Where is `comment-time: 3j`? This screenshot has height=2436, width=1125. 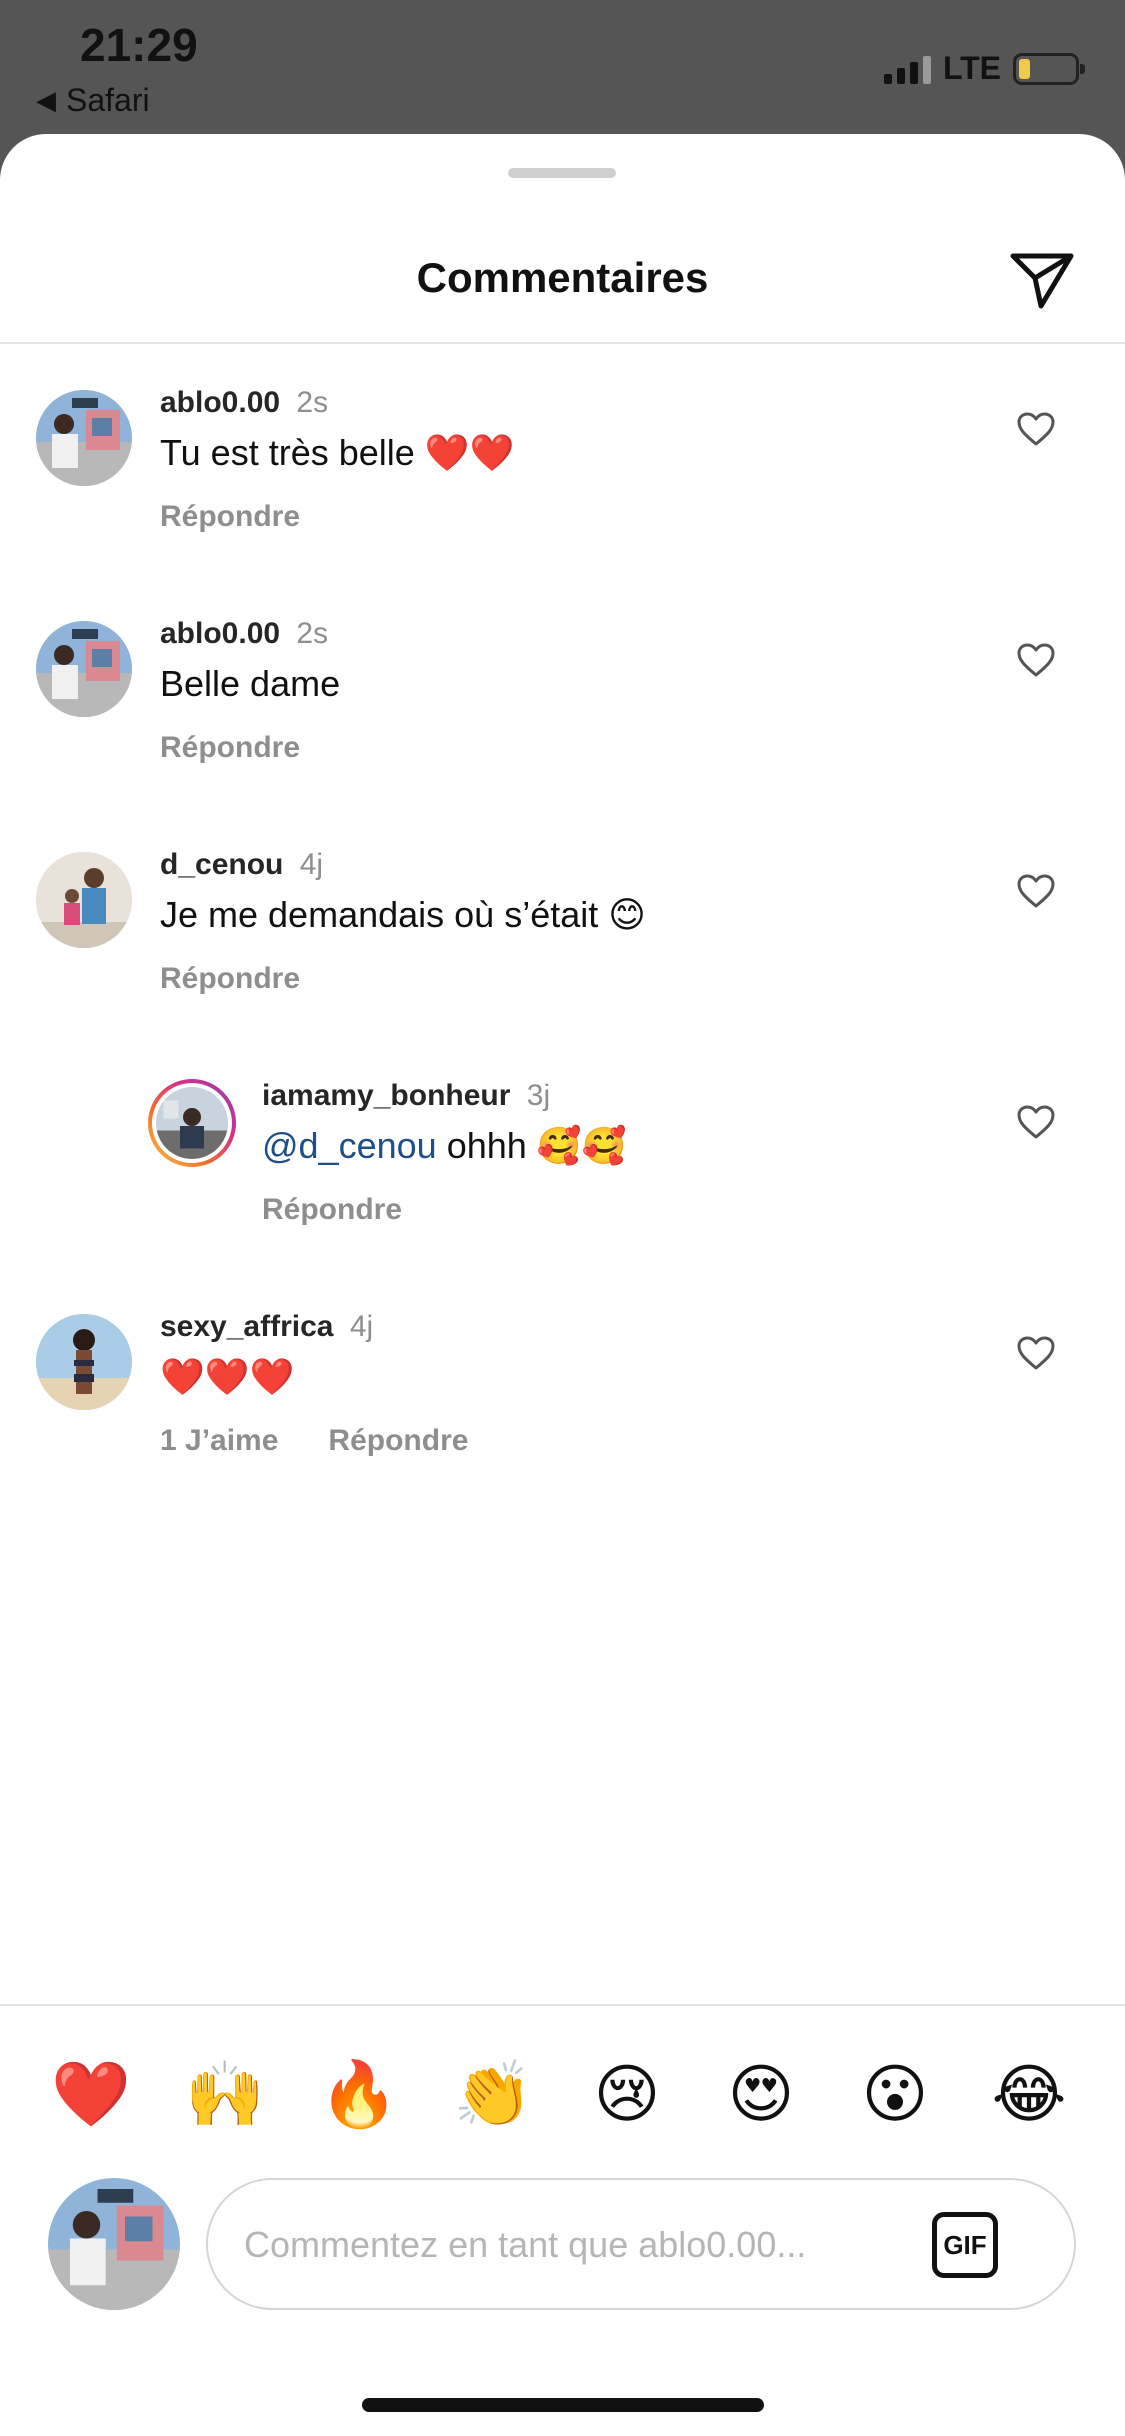 comment-time: 3j is located at coordinates (538, 1095).